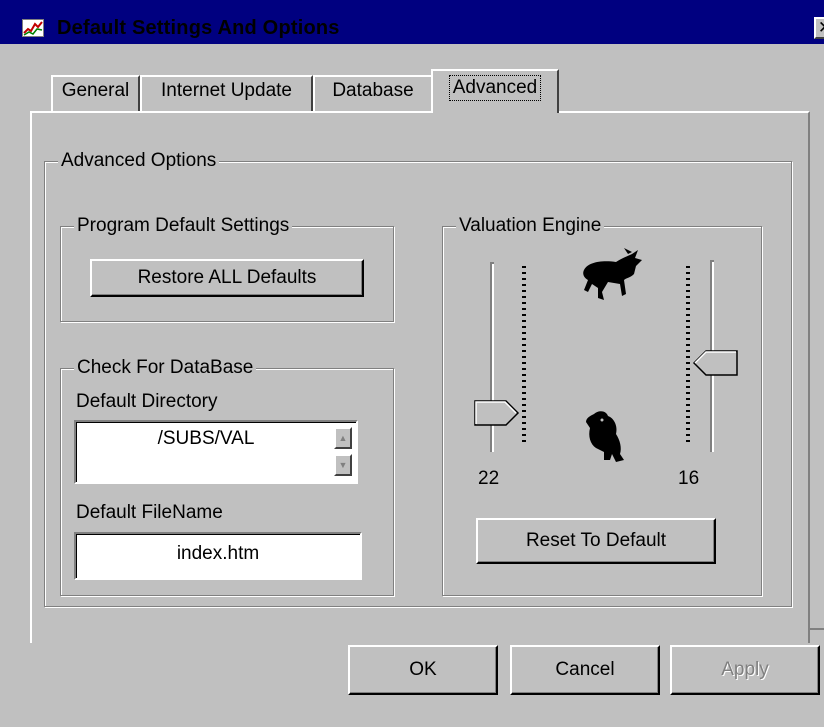 This screenshot has width=824, height=727. I want to click on tab-database-label: Database, so click(373, 90).